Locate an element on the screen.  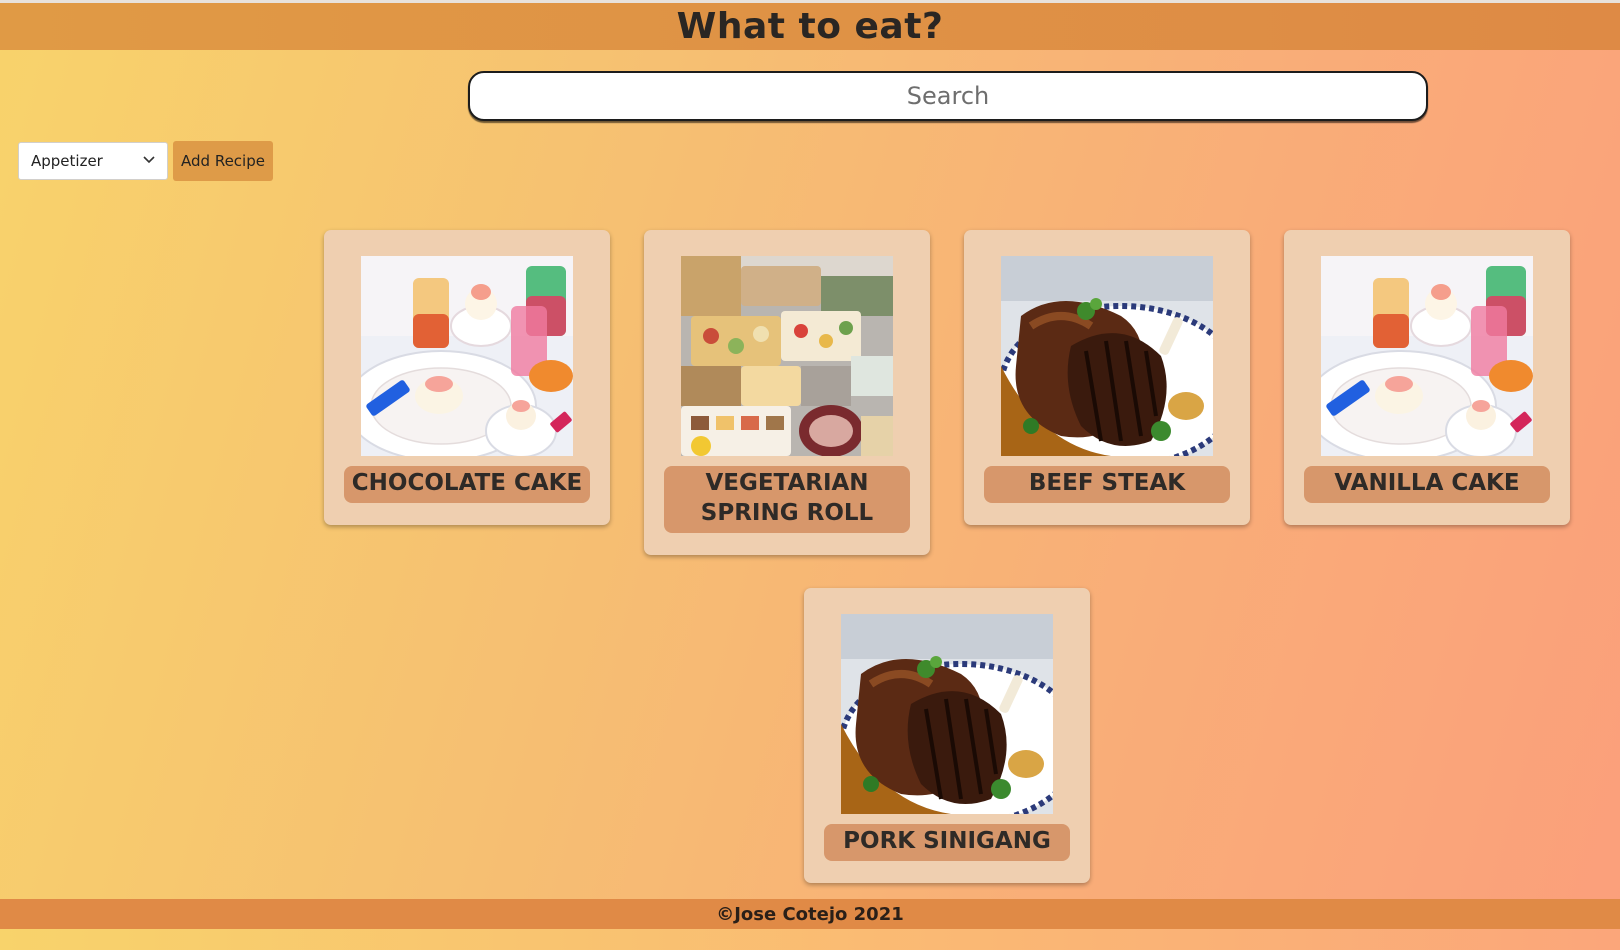
page-title: What to eat? is located at coordinates (810, 26).